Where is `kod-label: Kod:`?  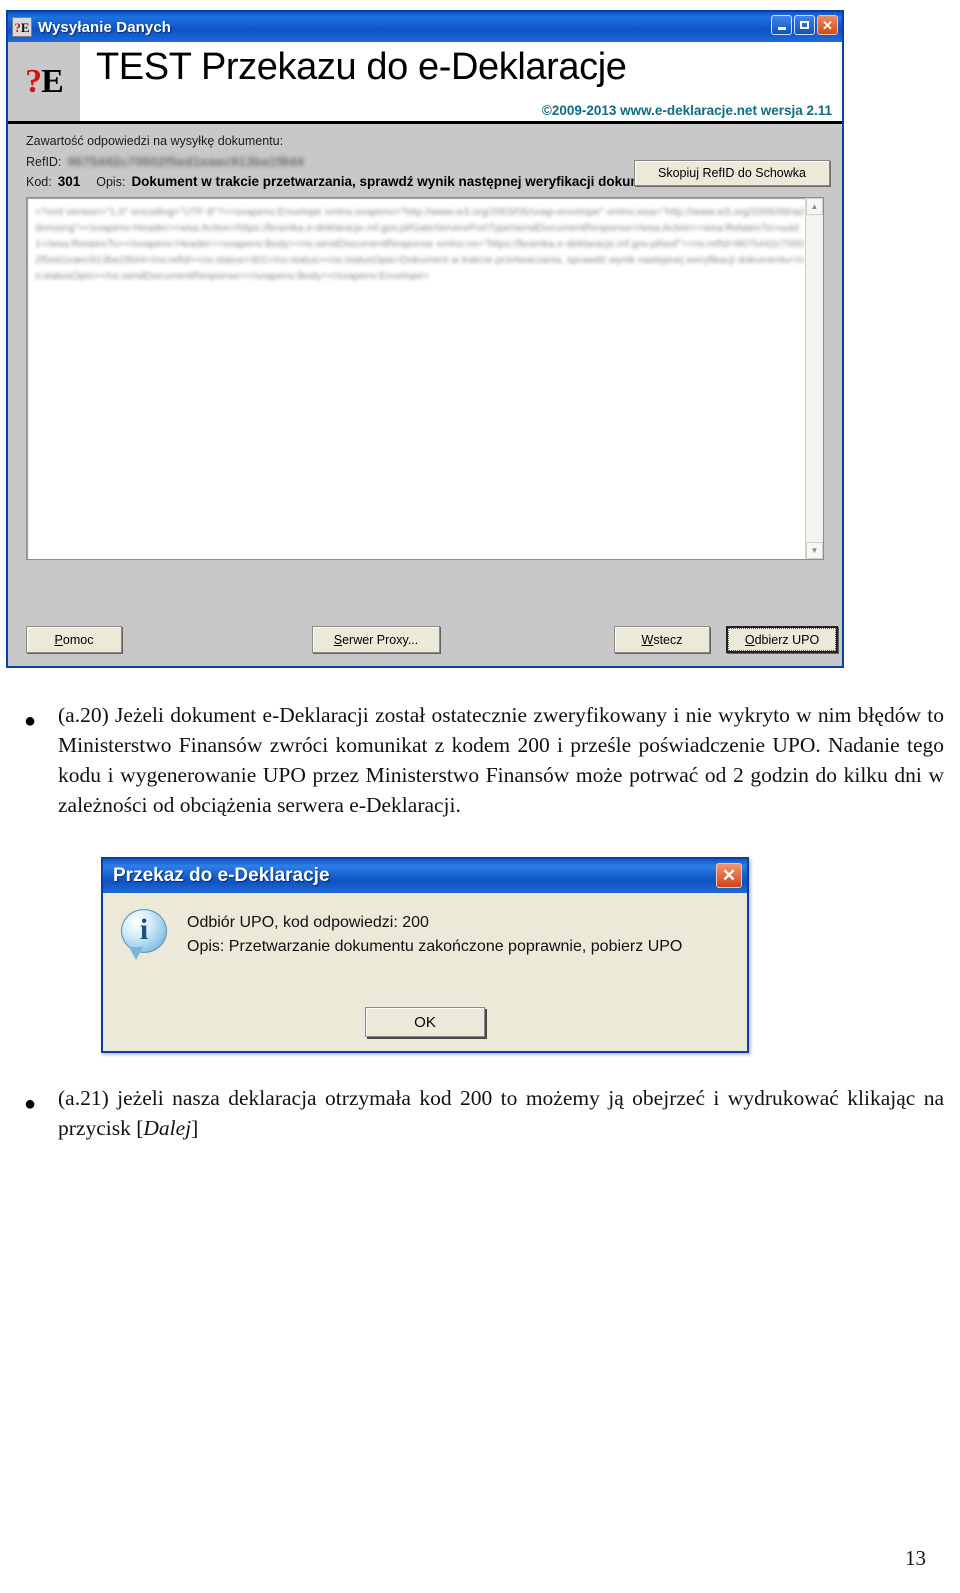 kod-label: Kod: is located at coordinates (39, 182).